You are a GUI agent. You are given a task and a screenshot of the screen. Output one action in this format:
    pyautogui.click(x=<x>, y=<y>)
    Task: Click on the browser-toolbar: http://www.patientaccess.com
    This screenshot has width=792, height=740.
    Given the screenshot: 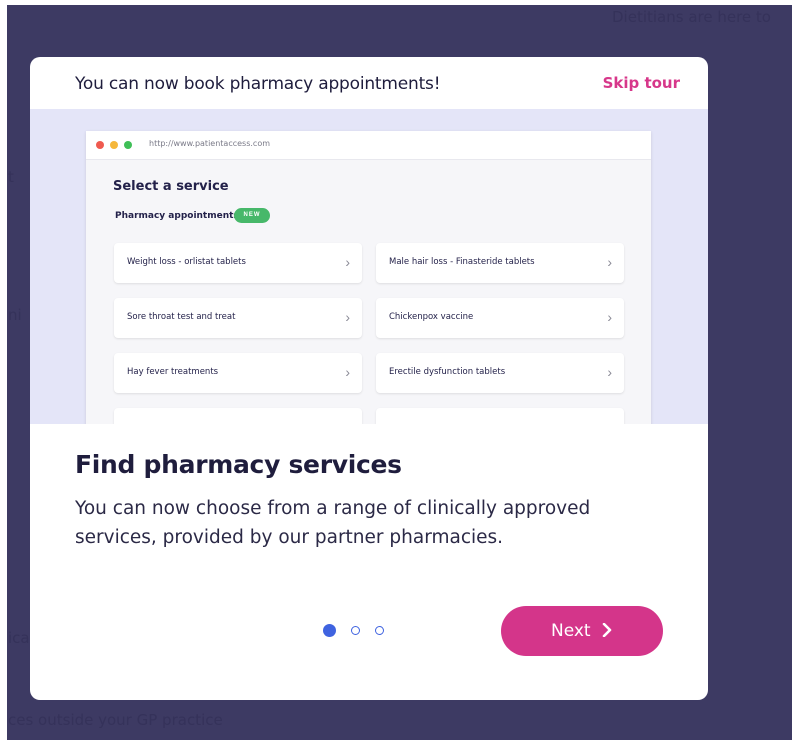 What is the action you would take?
    pyautogui.click(x=368, y=145)
    